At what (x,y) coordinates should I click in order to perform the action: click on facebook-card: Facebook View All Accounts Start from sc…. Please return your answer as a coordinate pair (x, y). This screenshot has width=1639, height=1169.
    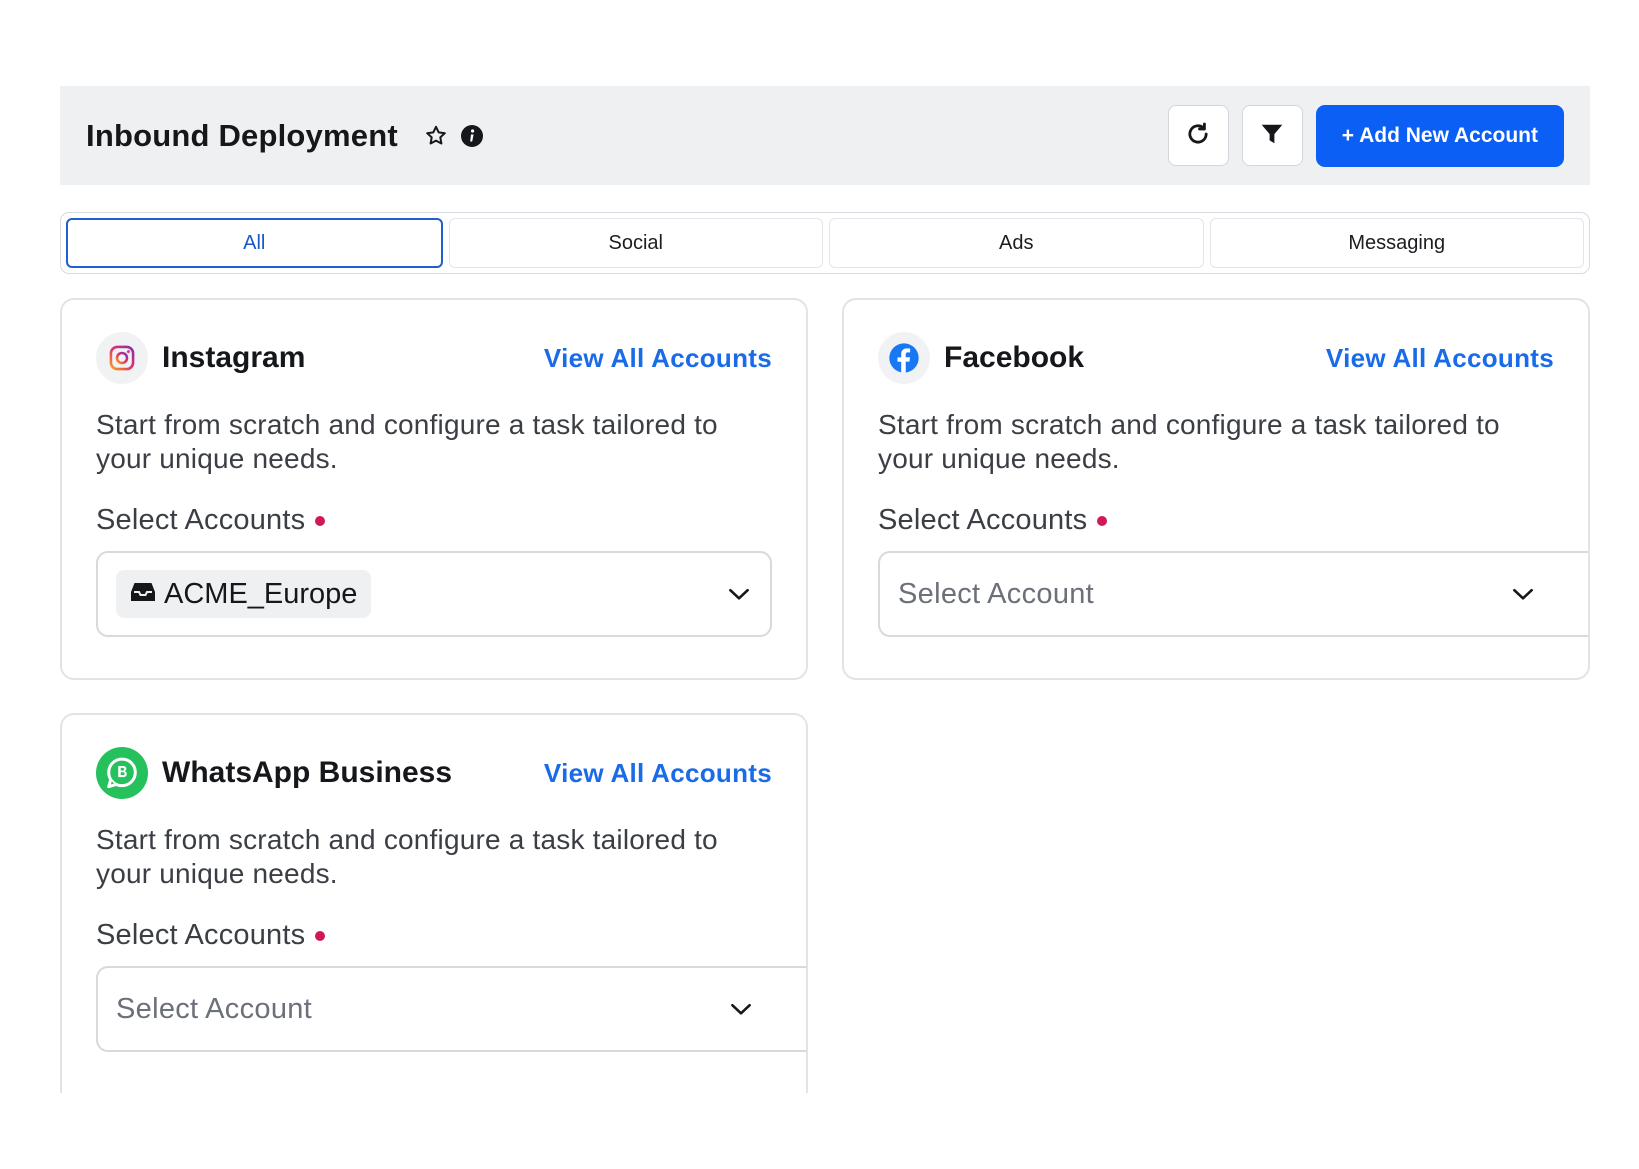
    Looking at the image, I should click on (1216, 489).